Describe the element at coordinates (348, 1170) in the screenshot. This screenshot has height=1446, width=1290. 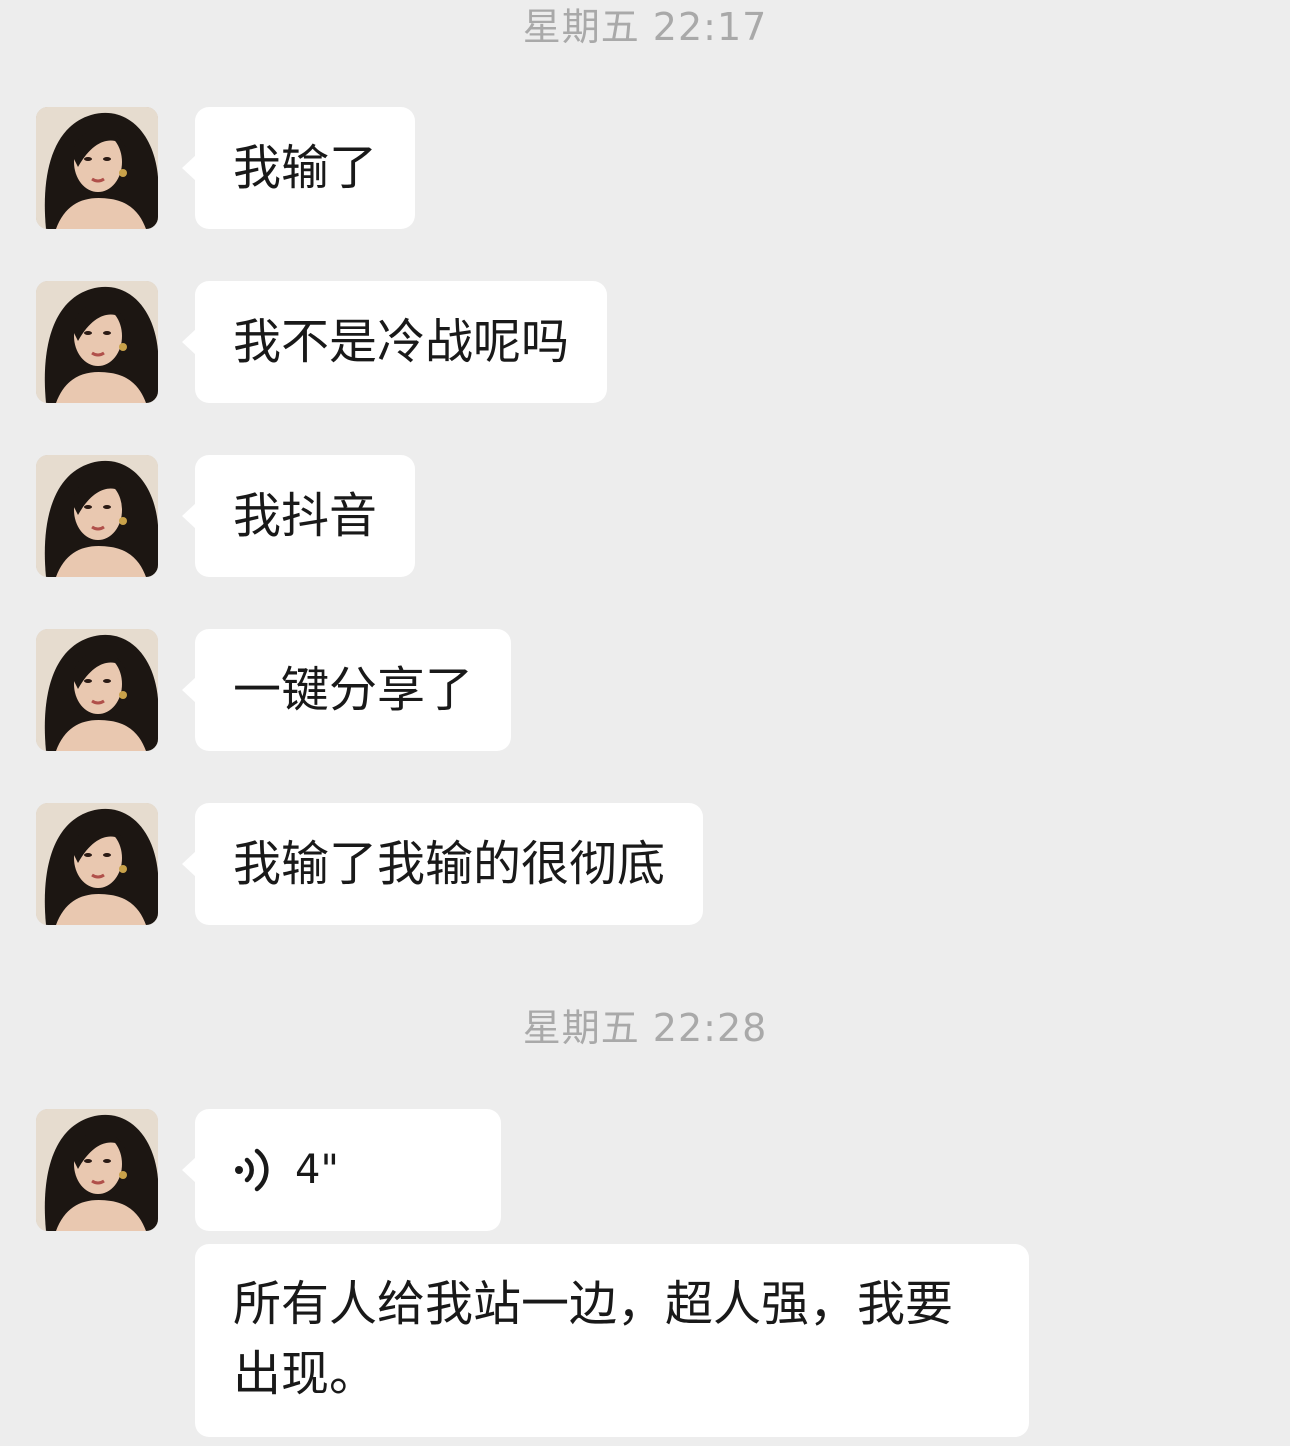
I see `voice-message-content: 4"` at that location.